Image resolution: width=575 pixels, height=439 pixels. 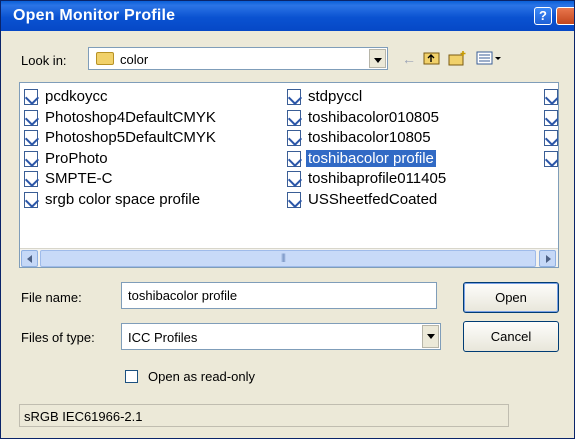 I want to click on help-button: ?, so click(x=543, y=16).